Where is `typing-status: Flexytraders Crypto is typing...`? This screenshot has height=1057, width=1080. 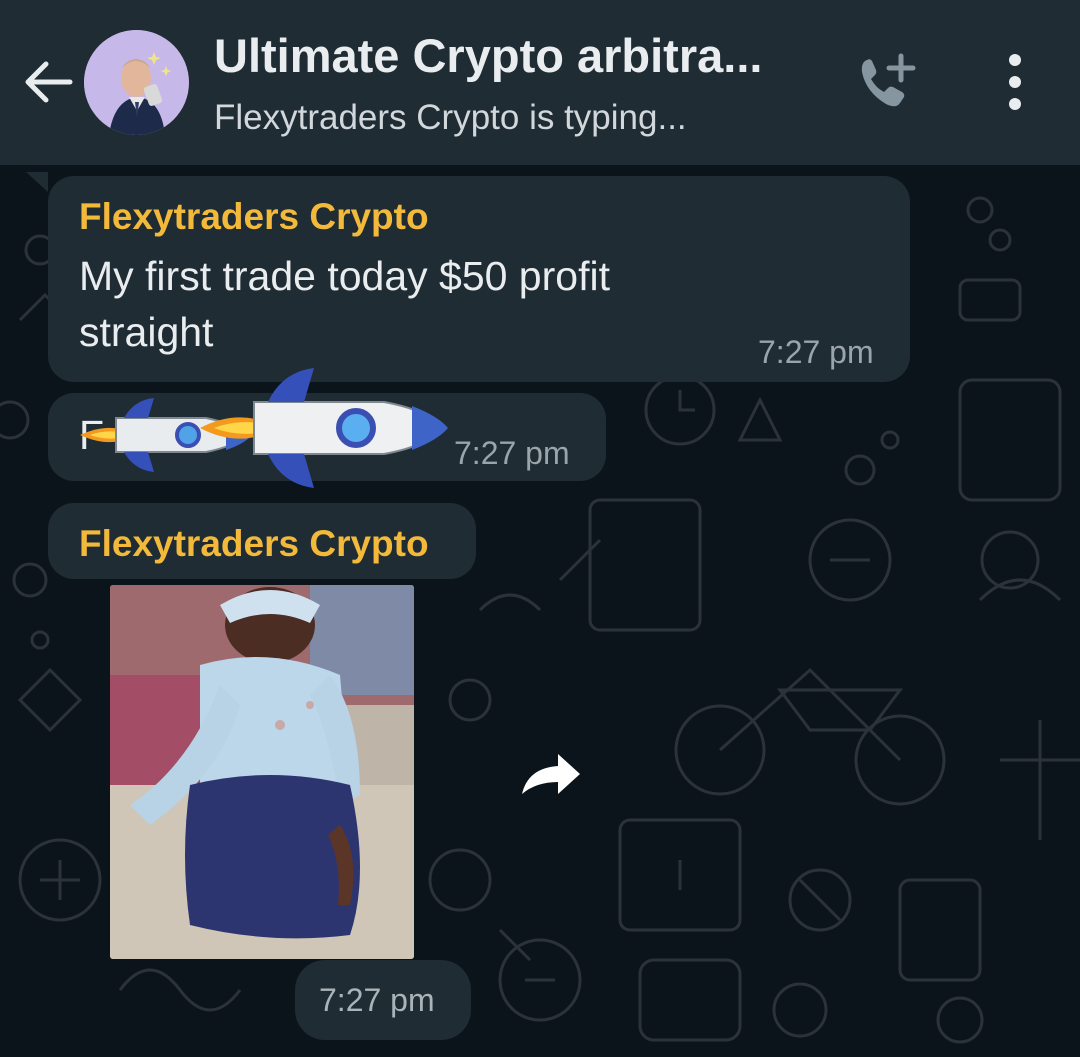
typing-status: Flexytraders Crypto is typing... is located at coordinates (450, 117).